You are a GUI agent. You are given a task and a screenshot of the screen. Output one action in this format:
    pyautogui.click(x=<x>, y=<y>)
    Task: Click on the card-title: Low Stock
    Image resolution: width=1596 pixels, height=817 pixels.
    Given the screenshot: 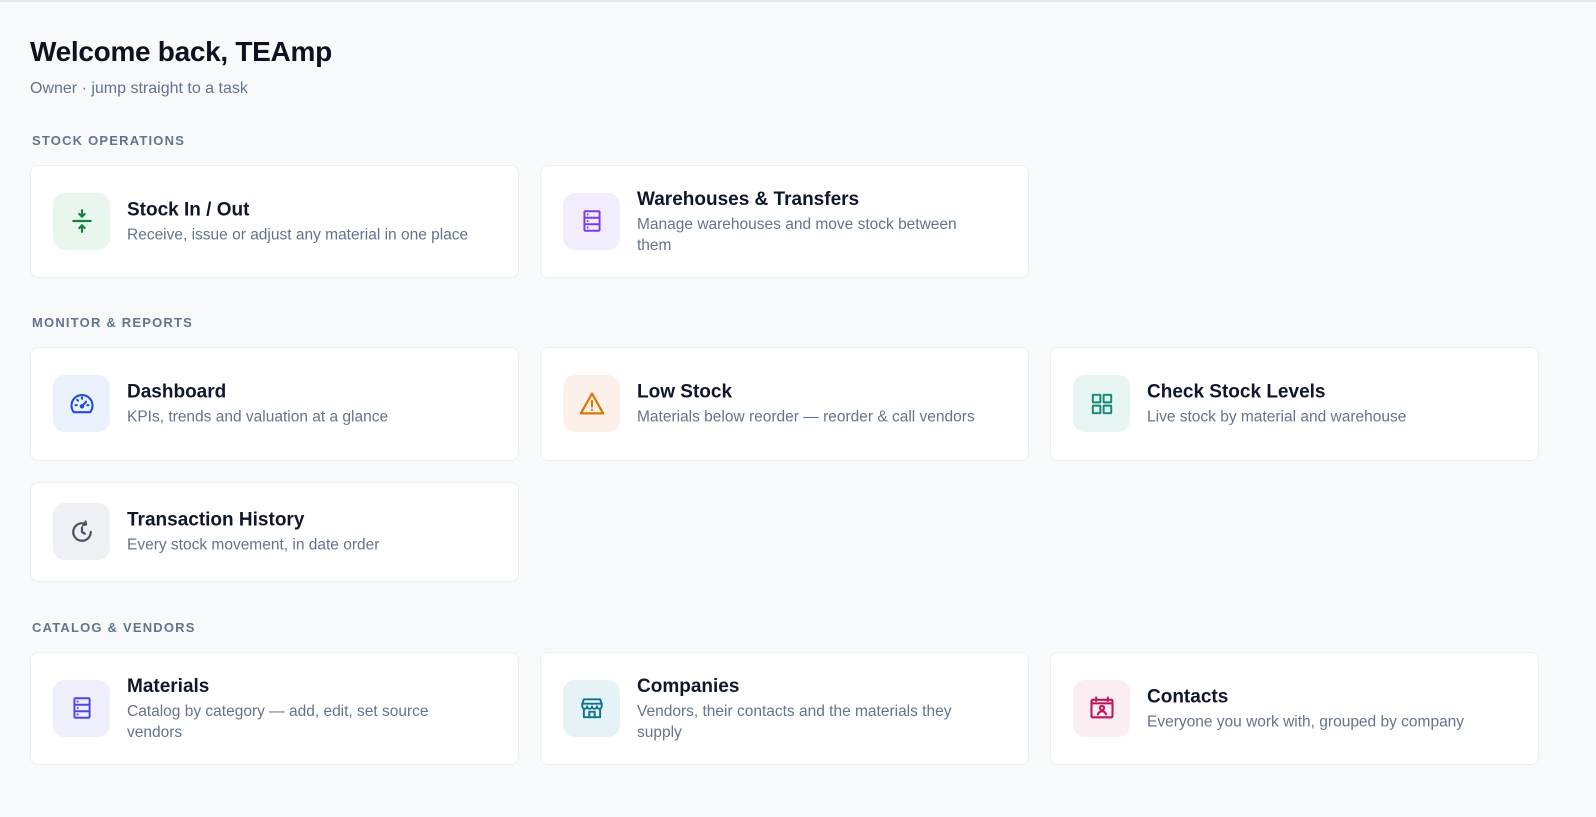 What is the action you would take?
    pyautogui.click(x=685, y=392)
    